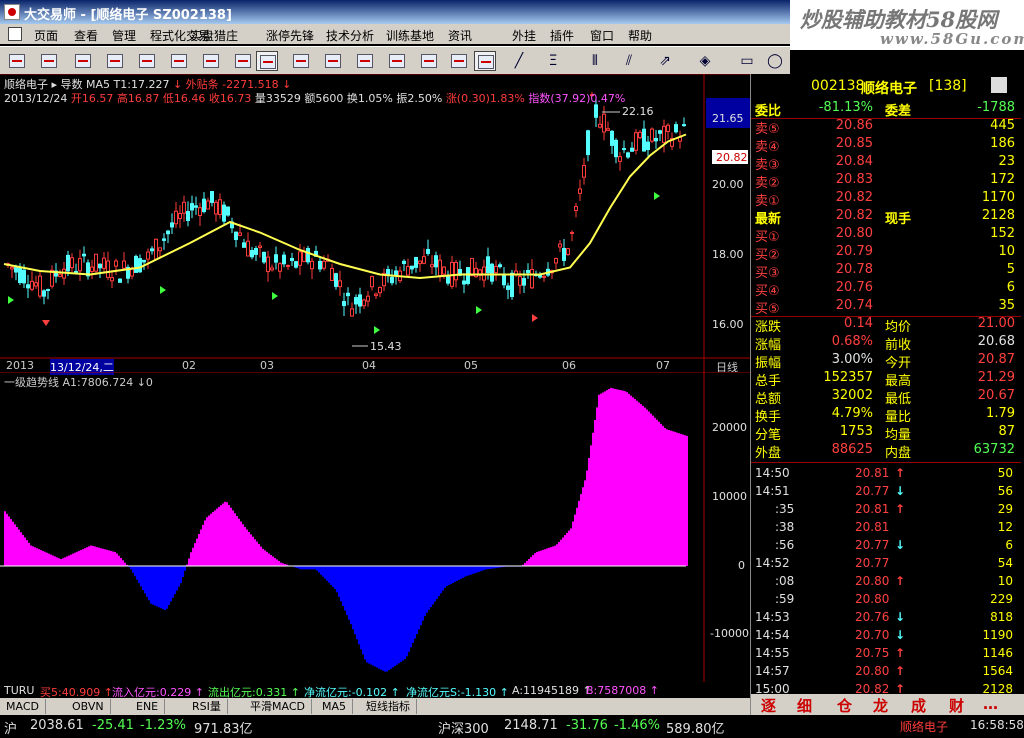 The width and height of the screenshot is (1024, 738). Describe the element at coordinates (885, 307) in the screenshot. I see `bid-row: 买⑤ 20.74 35` at that location.